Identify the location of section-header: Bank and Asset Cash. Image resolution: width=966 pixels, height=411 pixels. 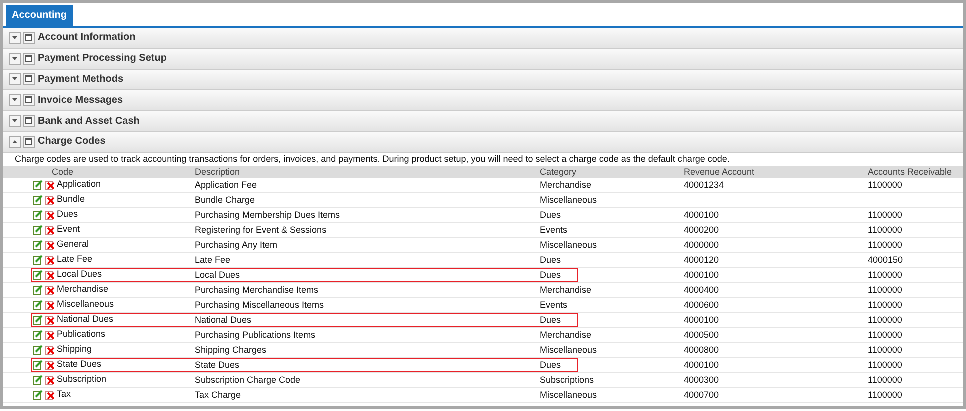
(483, 121).